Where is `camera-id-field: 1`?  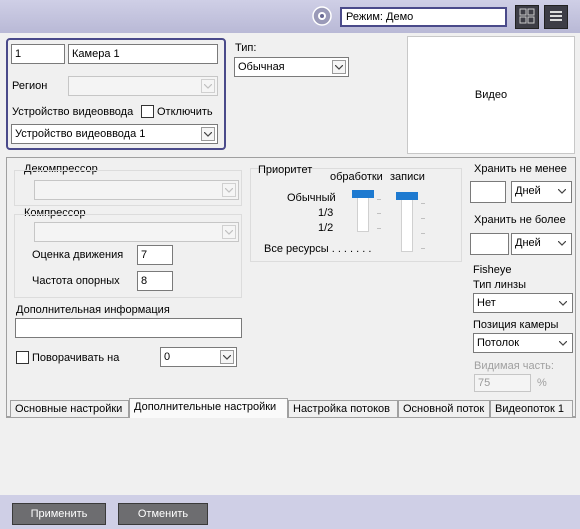
camera-id-field: 1 is located at coordinates (38, 54).